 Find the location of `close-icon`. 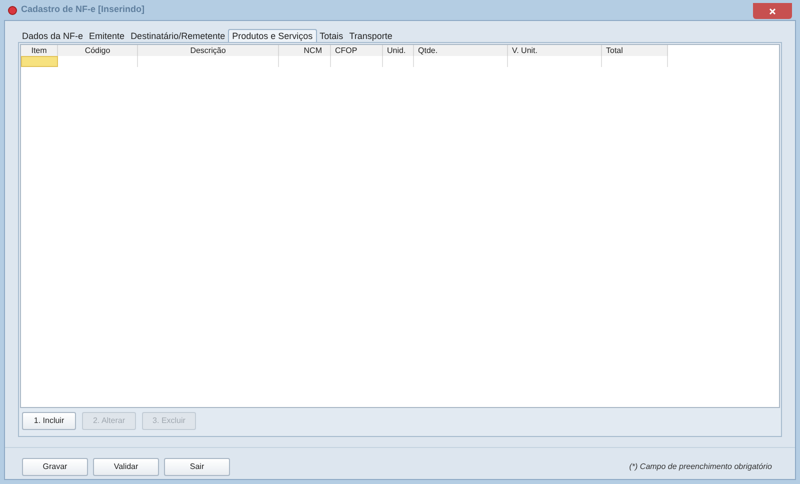

close-icon is located at coordinates (772, 11).